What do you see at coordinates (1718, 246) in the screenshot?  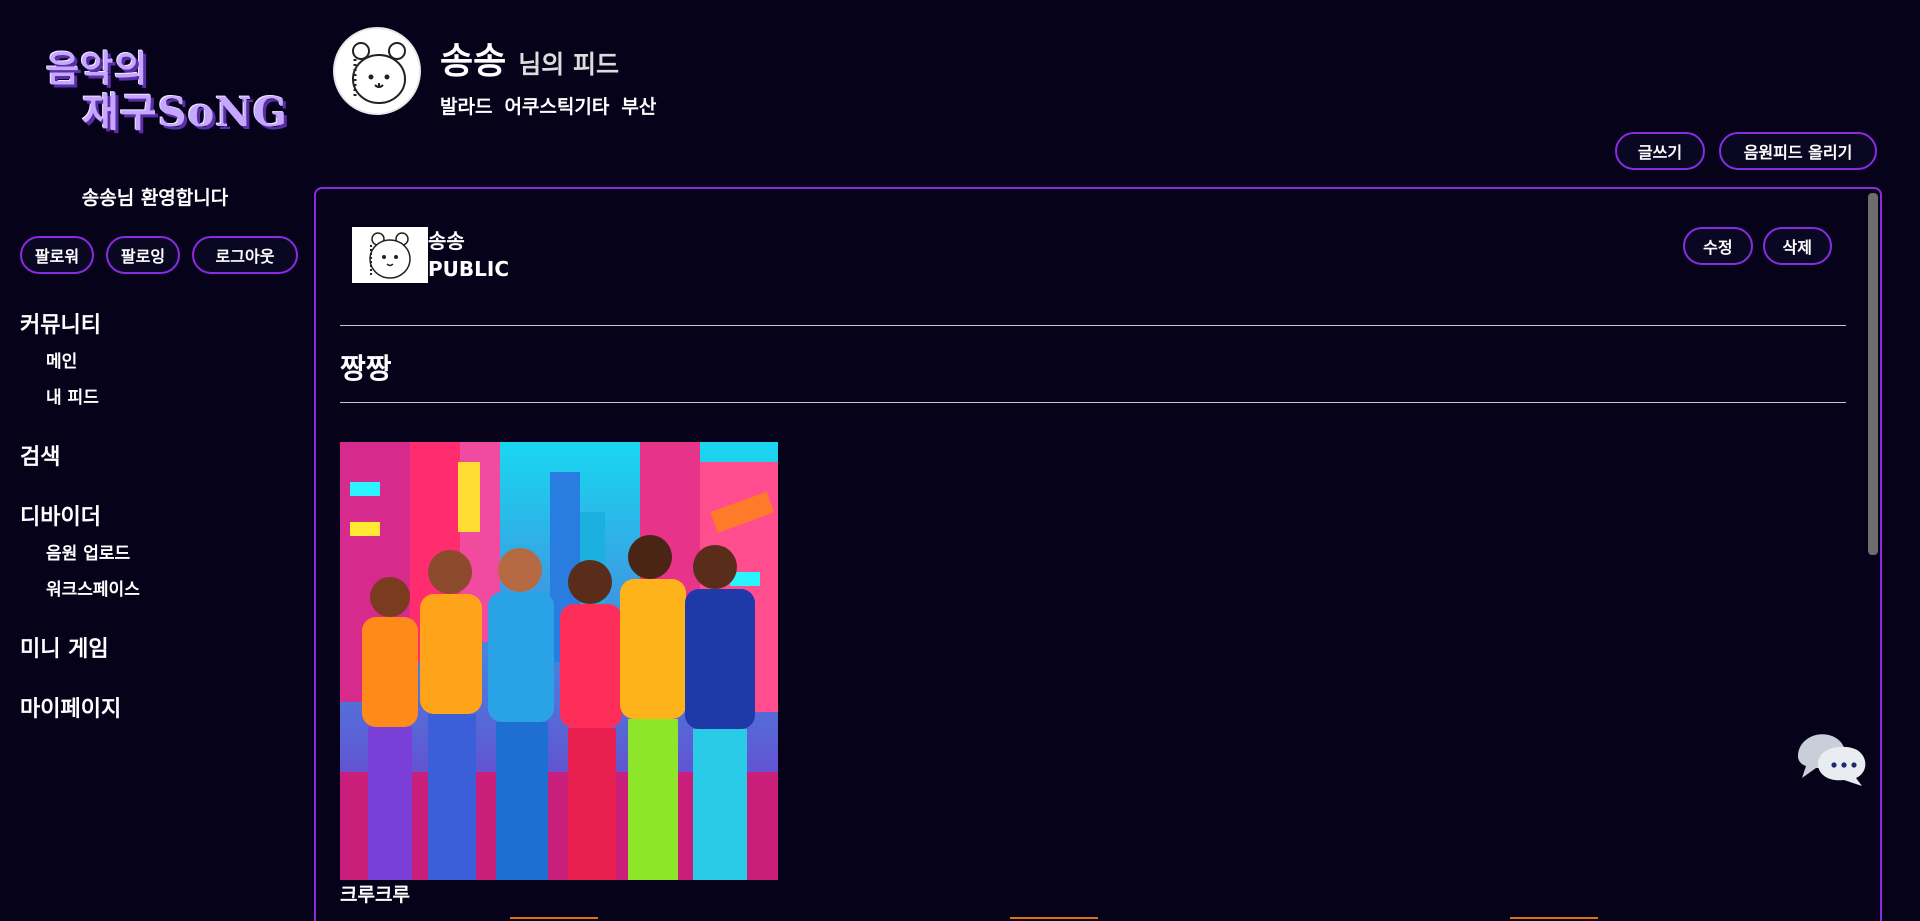 I see `edit-button: 수정` at bounding box center [1718, 246].